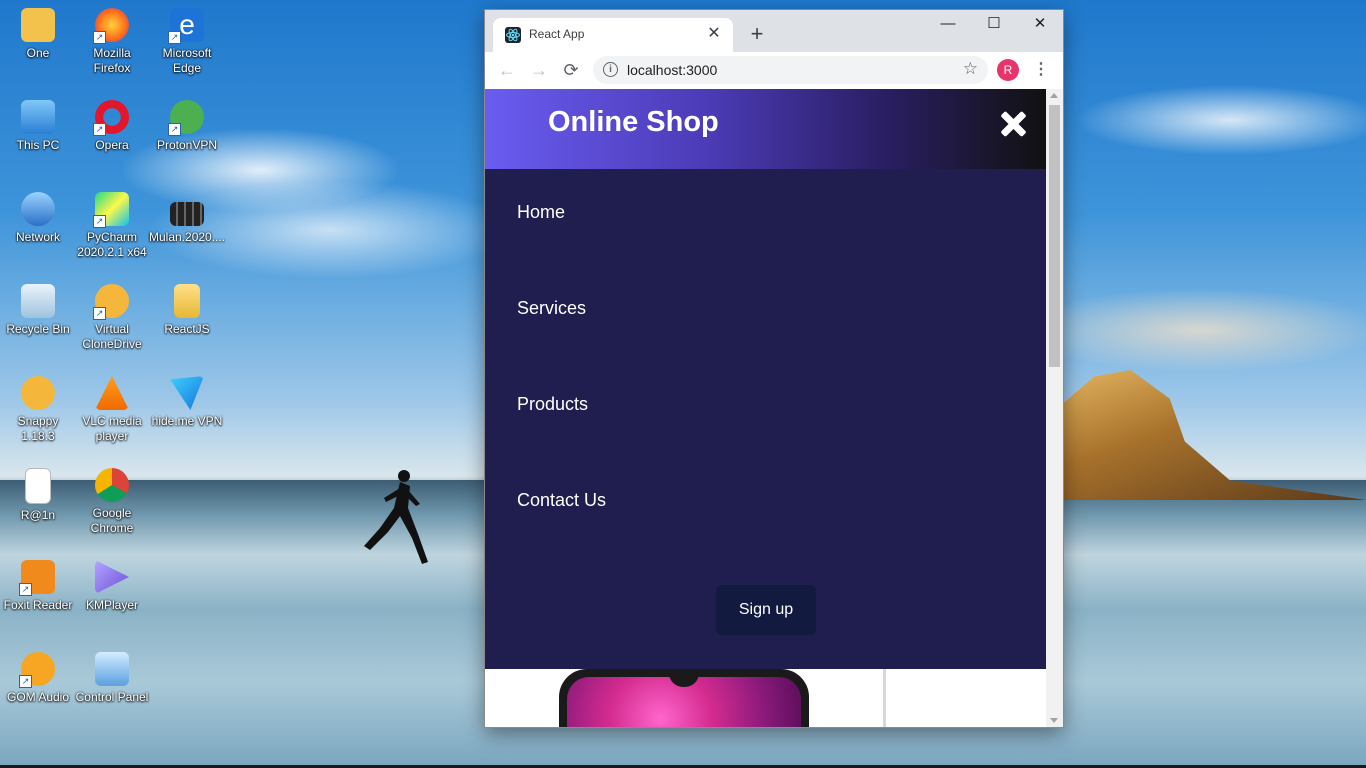 This screenshot has width=1366, height=768. I want to click on desktop-icon-label: Snappy 1.18.3, so click(38, 428).